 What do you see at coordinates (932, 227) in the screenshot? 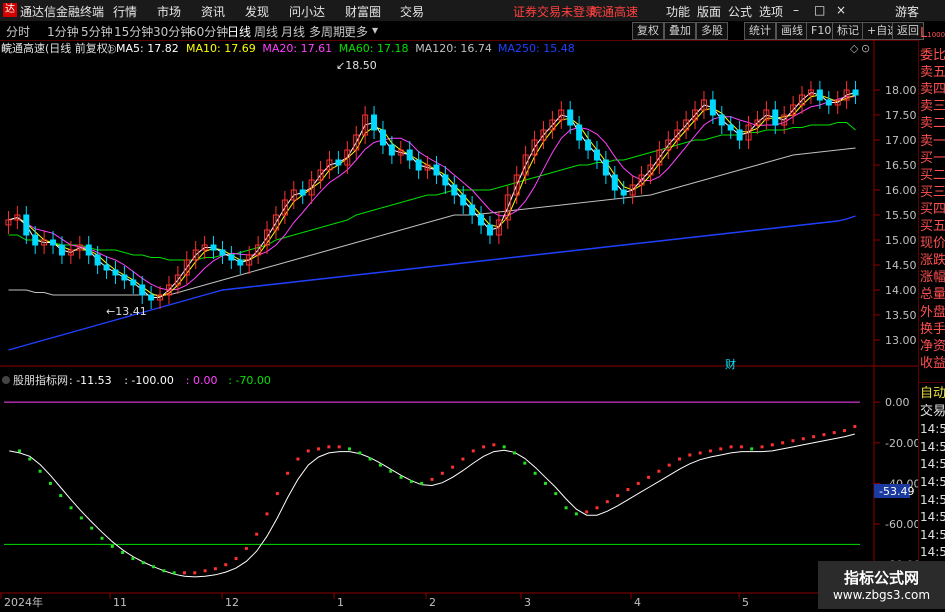
I see `side-item-10: 买五` at bounding box center [932, 227].